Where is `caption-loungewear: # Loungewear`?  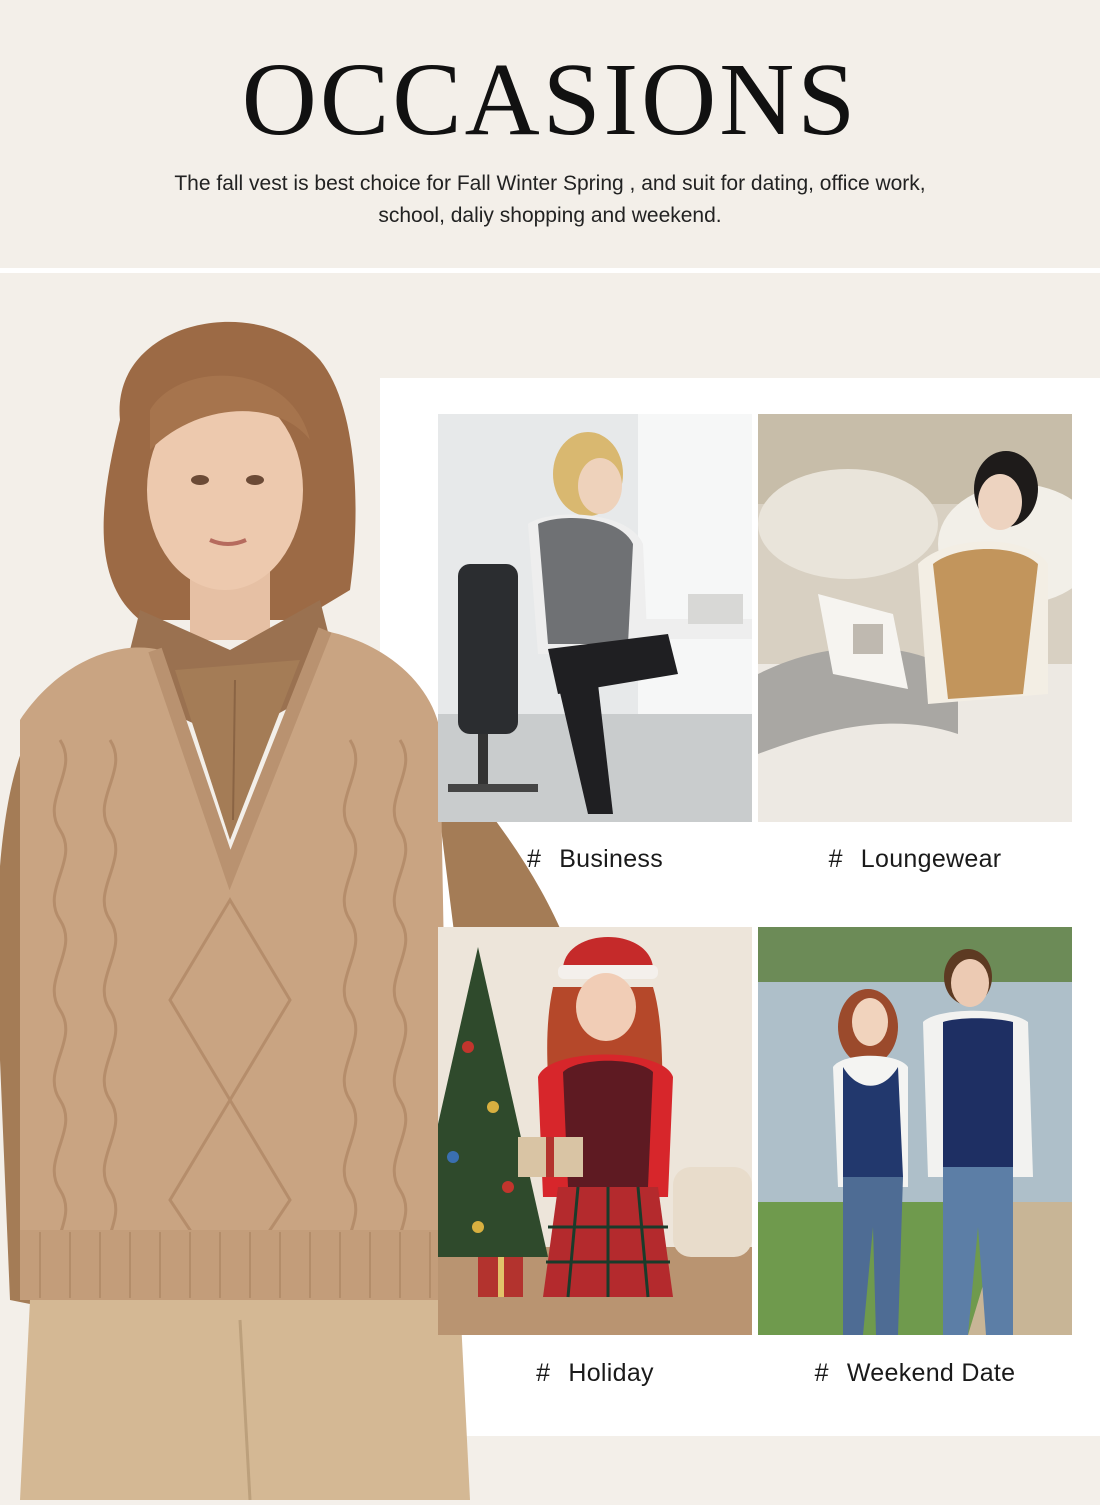
caption-loungewear: # Loungewear is located at coordinates (915, 859).